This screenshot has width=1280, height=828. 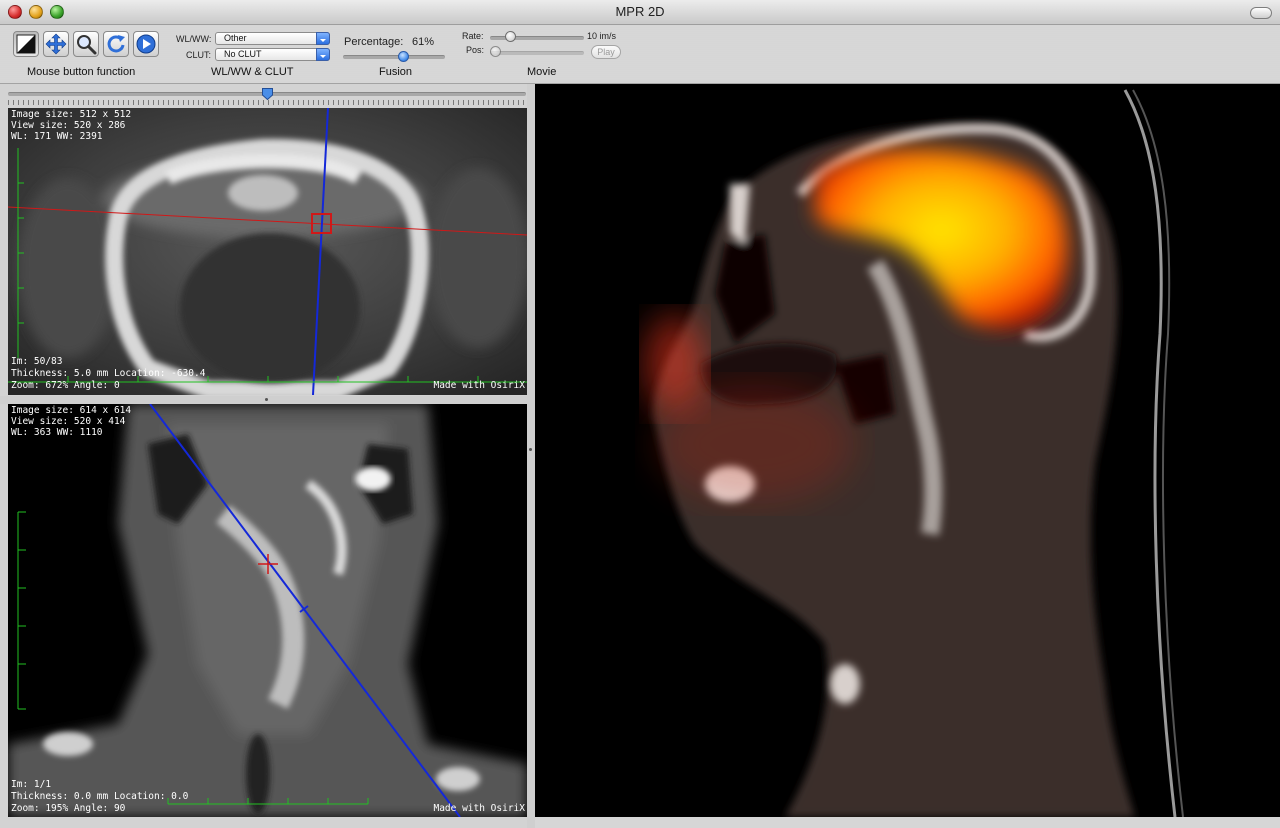 I want to click on toolbar-toggle-button, so click(x=1261, y=13).